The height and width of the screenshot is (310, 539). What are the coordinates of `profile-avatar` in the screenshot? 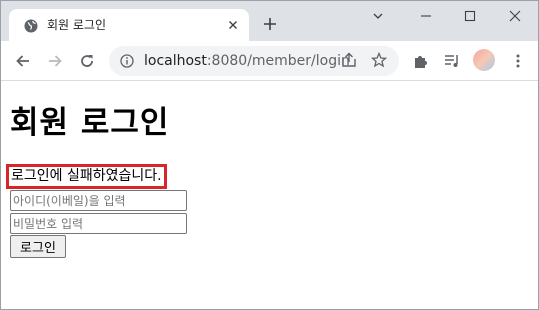 It's located at (484, 60).